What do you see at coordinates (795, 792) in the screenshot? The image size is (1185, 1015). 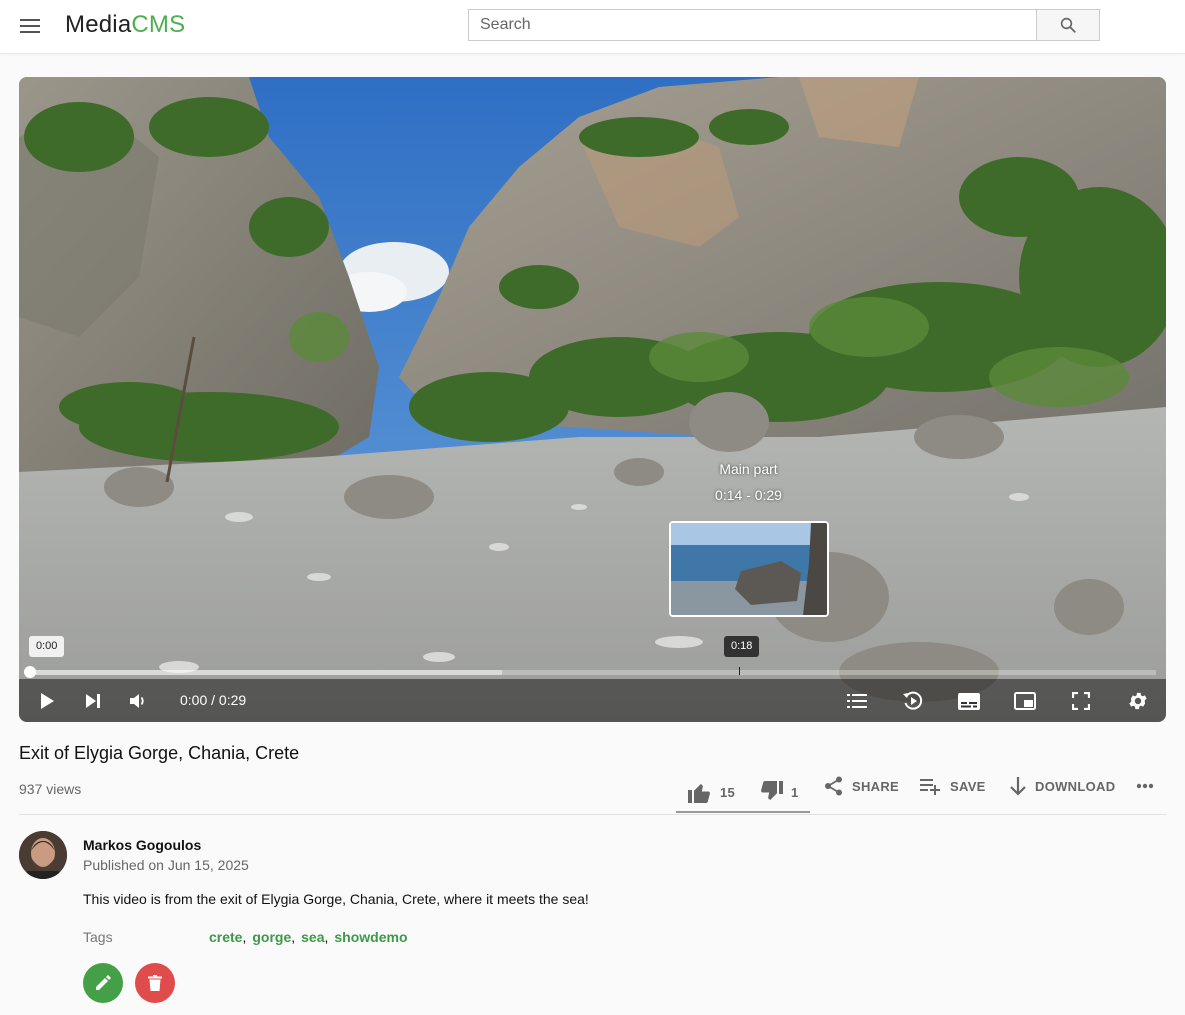 I see `dislike-count: 1` at bounding box center [795, 792].